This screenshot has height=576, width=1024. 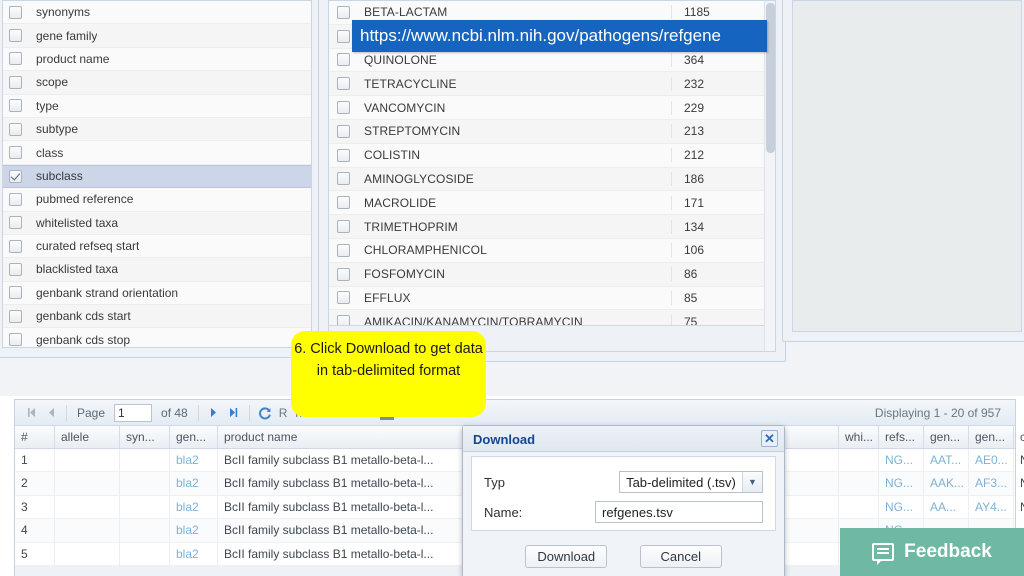 I want to click on subclass-value-label: MACROLIDE, so click(x=400, y=202).